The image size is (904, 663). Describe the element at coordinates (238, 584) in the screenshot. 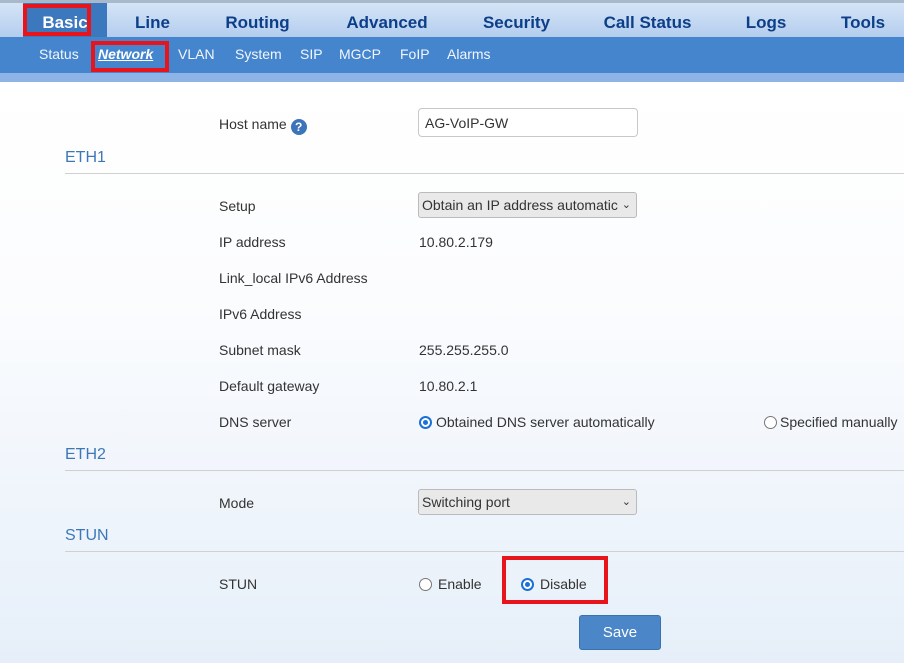

I see `stun-label: STUN` at that location.